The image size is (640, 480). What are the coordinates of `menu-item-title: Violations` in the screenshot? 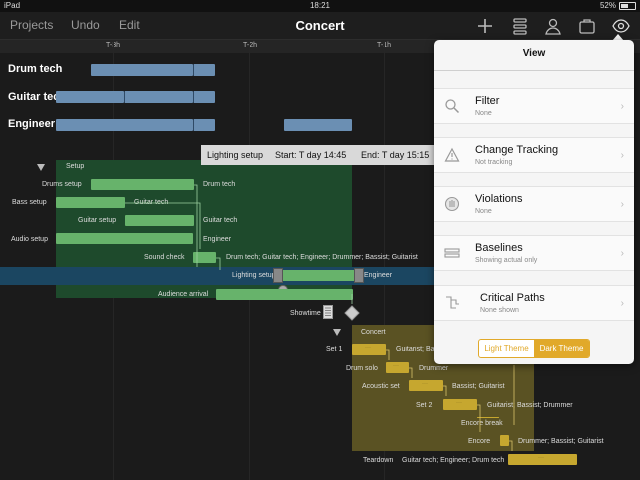 It's located at (499, 199).